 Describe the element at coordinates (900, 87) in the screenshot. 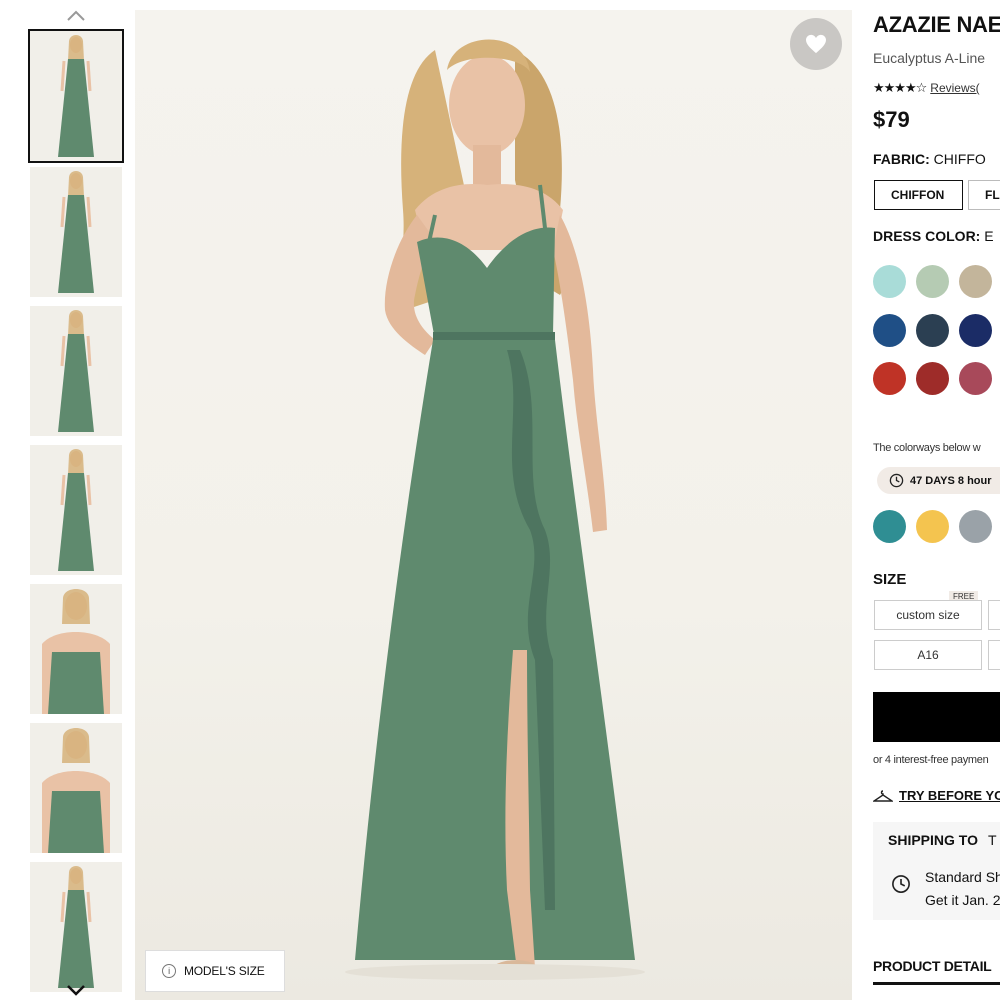

I see `rating-stars: ★★★★☆` at that location.